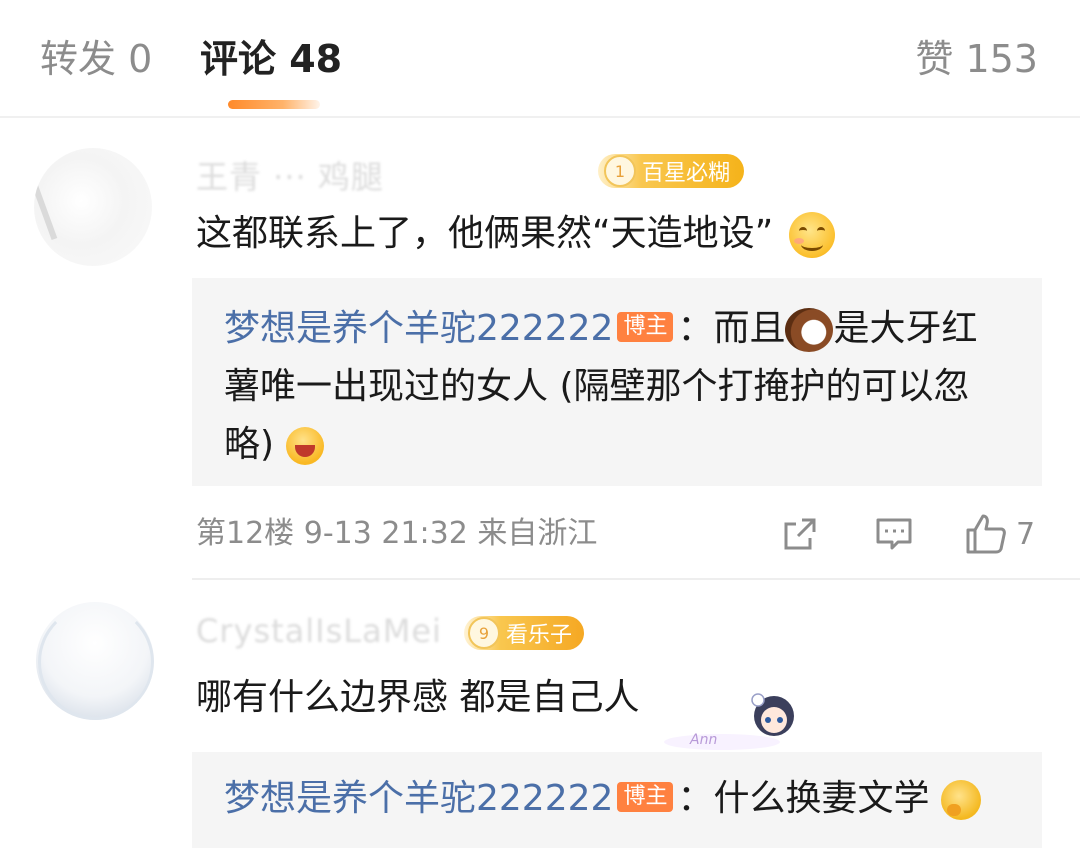  I want to click on comment-body: 这都联系上了，他俩果然“天造地设”, so click(485, 233).